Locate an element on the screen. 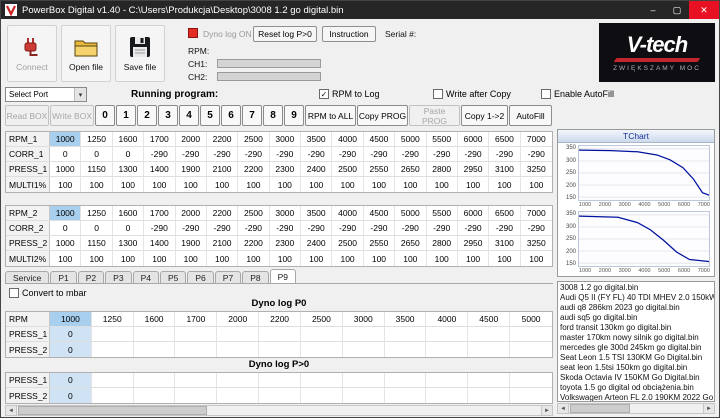 This screenshot has width=720, height=418. table-cell: 3250 is located at coordinates (536, 243).